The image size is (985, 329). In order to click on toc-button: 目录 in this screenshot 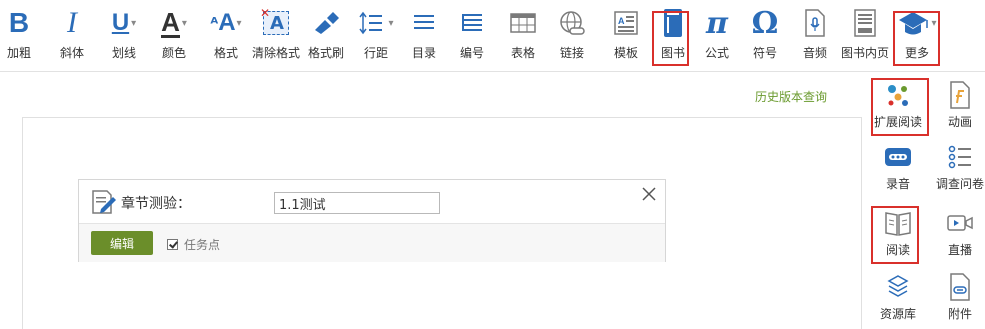, I will do `click(424, 36)`.